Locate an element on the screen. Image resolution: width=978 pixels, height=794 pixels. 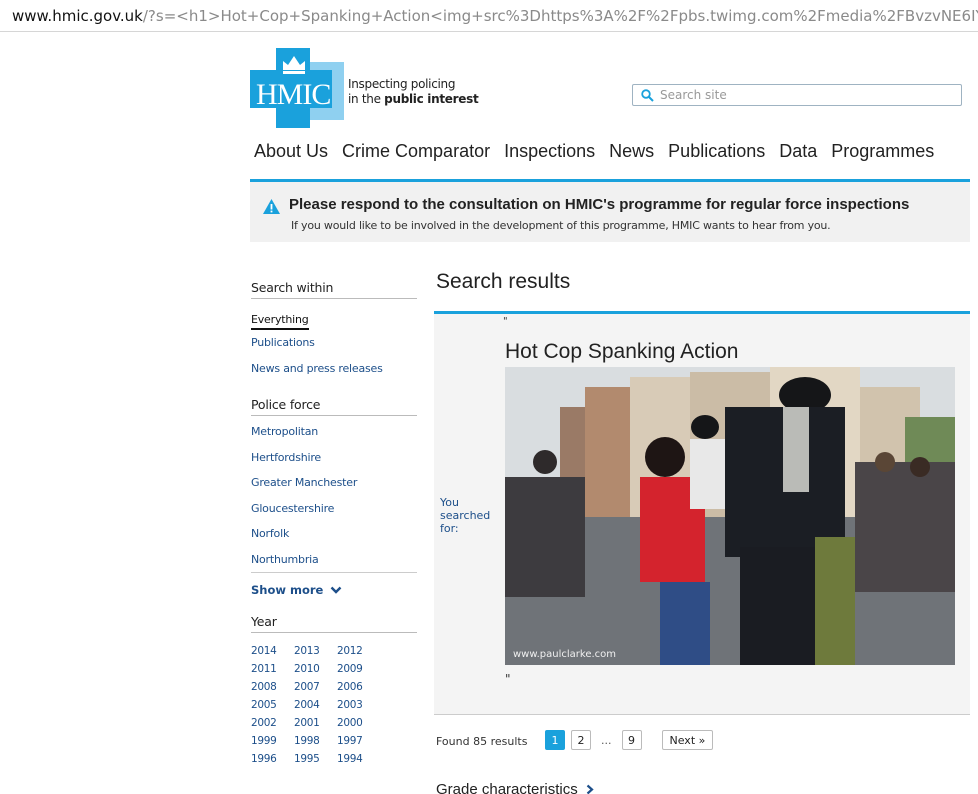
site-search is located at coordinates (797, 95).